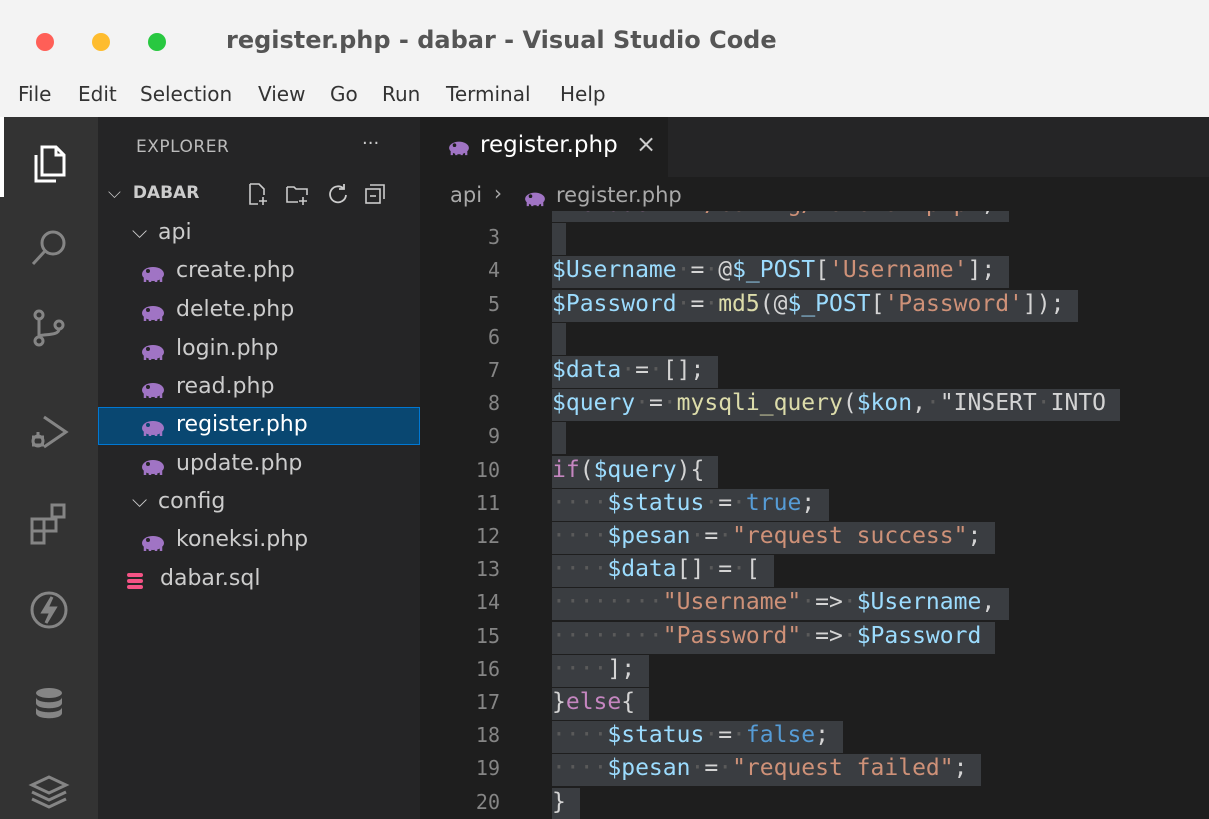  Describe the element at coordinates (259, 234) in the screenshot. I see `tree-folder-api: ⌵ api` at that location.